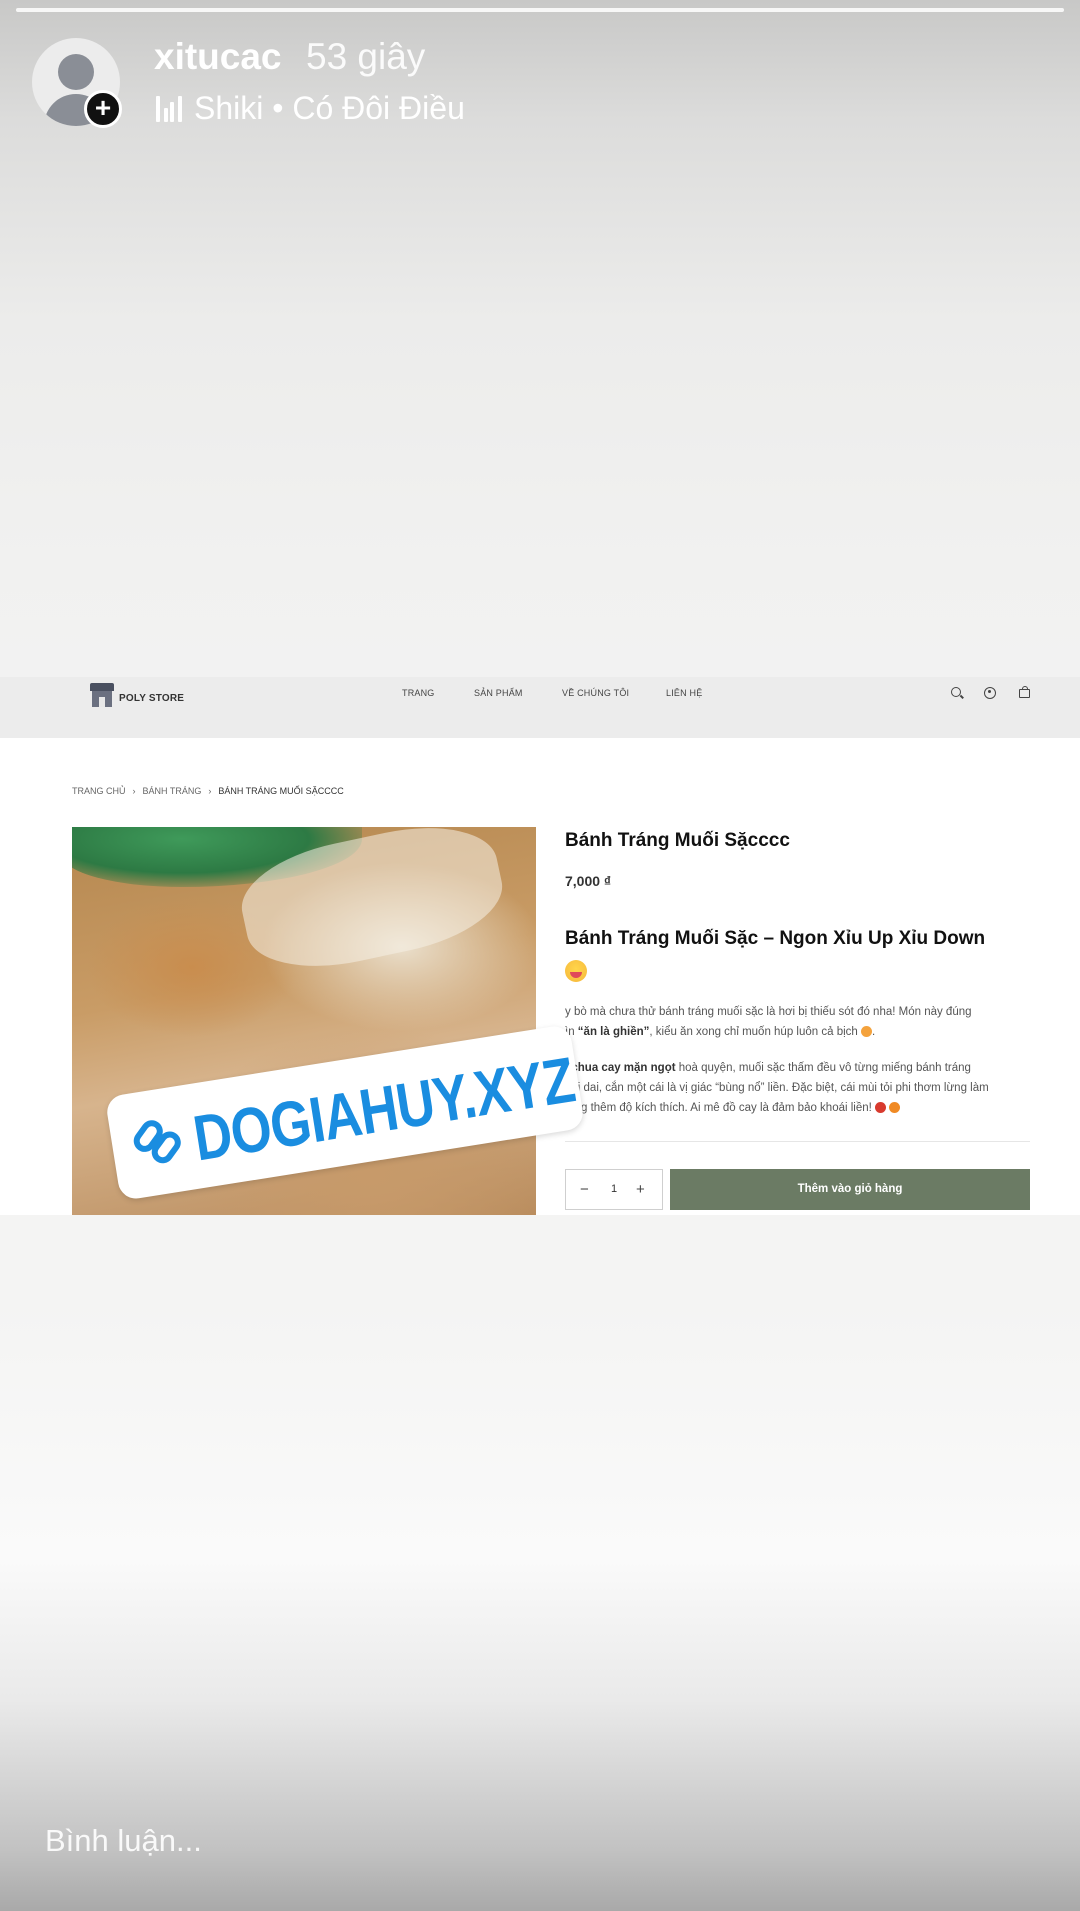  What do you see at coordinates (990, 693) in the screenshot?
I see `user-icon` at bounding box center [990, 693].